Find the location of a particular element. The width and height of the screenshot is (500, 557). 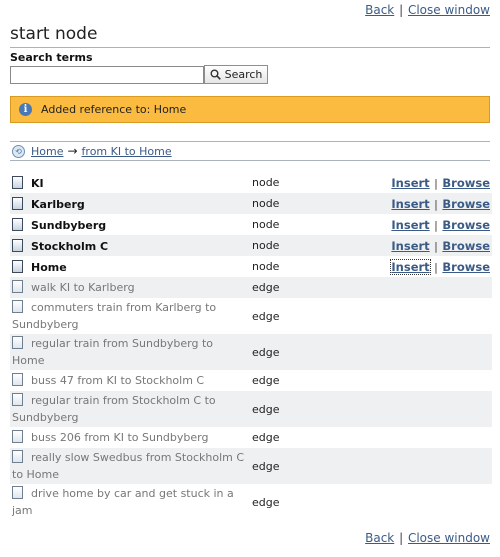

row-name: drive home by car and get stuck in a jam is located at coordinates (123, 502).